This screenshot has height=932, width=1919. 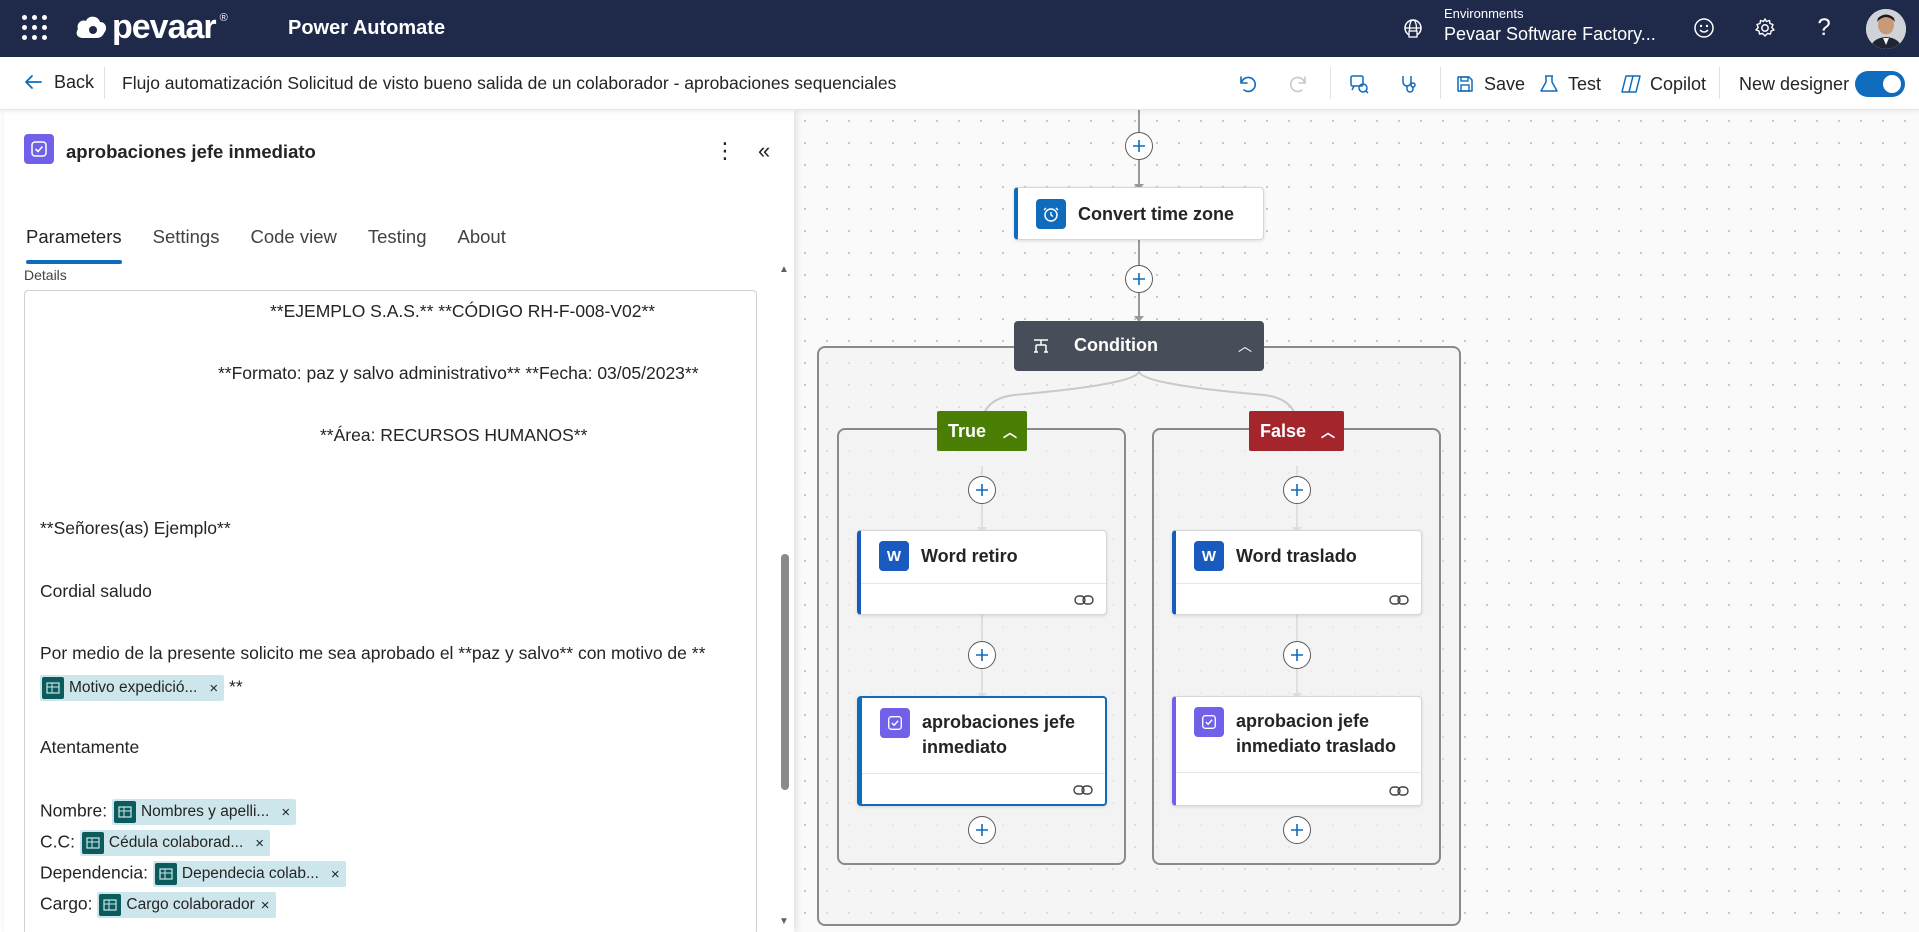 I want to click on field-label: Cargo:, so click(x=66, y=903).